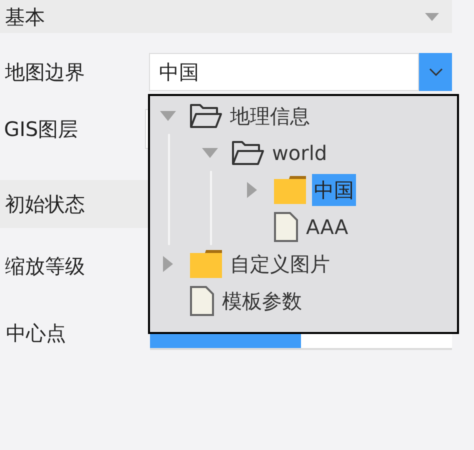 This screenshot has height=450, width=474. What do you see at coordinates (44, 266) in the screenshot?
I see `field-label: 缩放等级` at bounding box center [44, 266].